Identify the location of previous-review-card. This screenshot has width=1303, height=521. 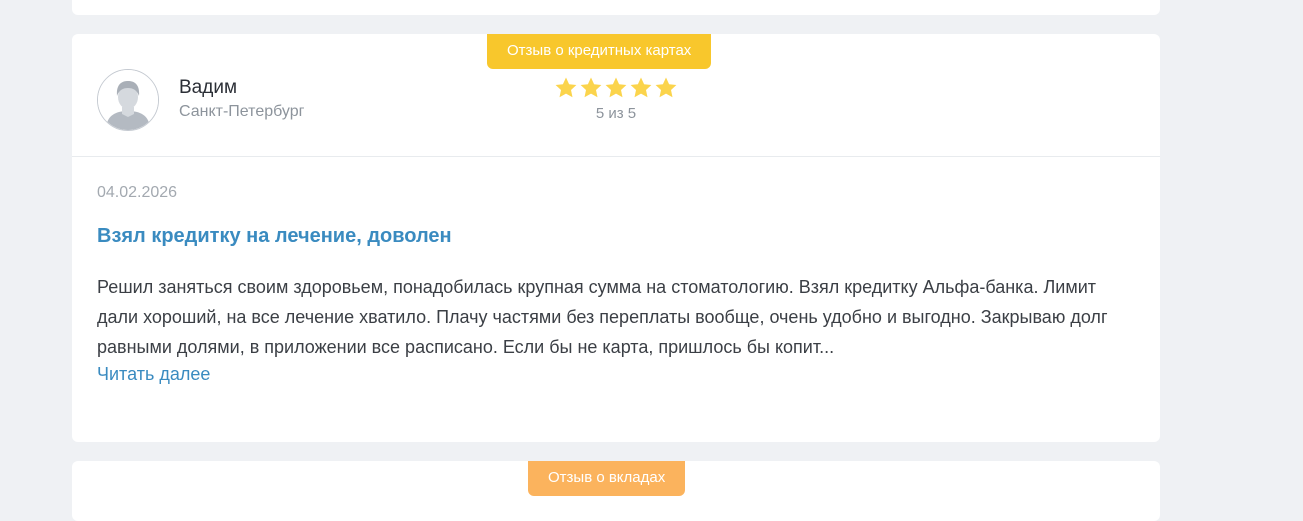
(616, 7).